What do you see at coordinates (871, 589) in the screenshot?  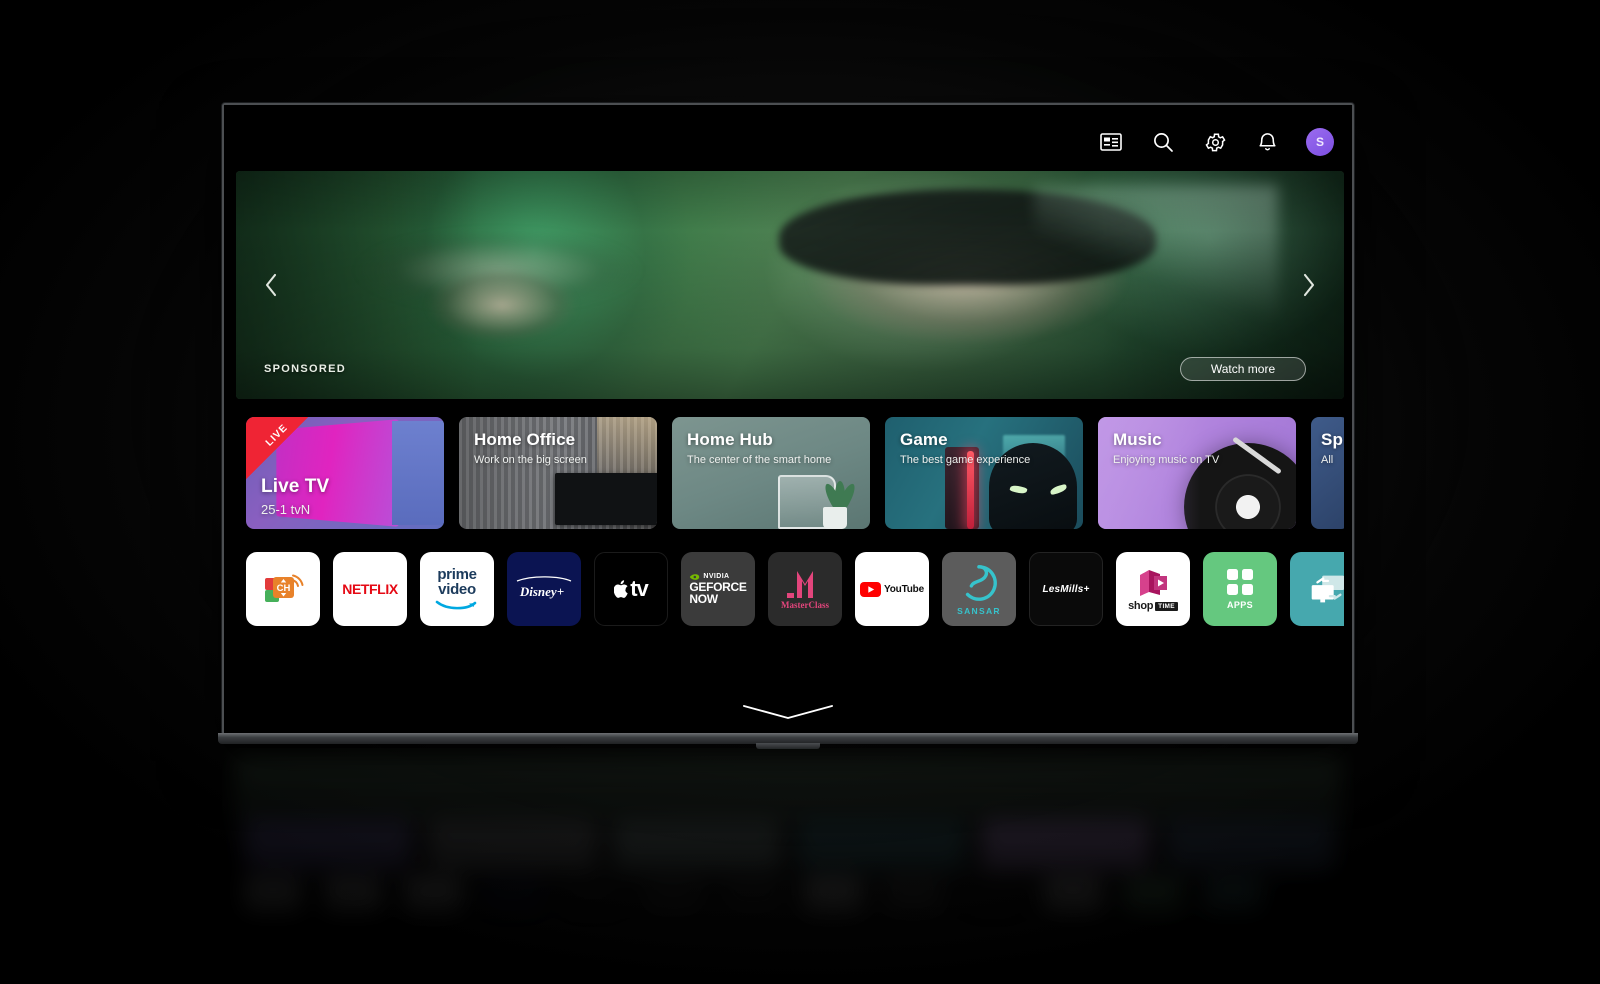 I see `youtube-play-icon` at bounding box center [871, 589].